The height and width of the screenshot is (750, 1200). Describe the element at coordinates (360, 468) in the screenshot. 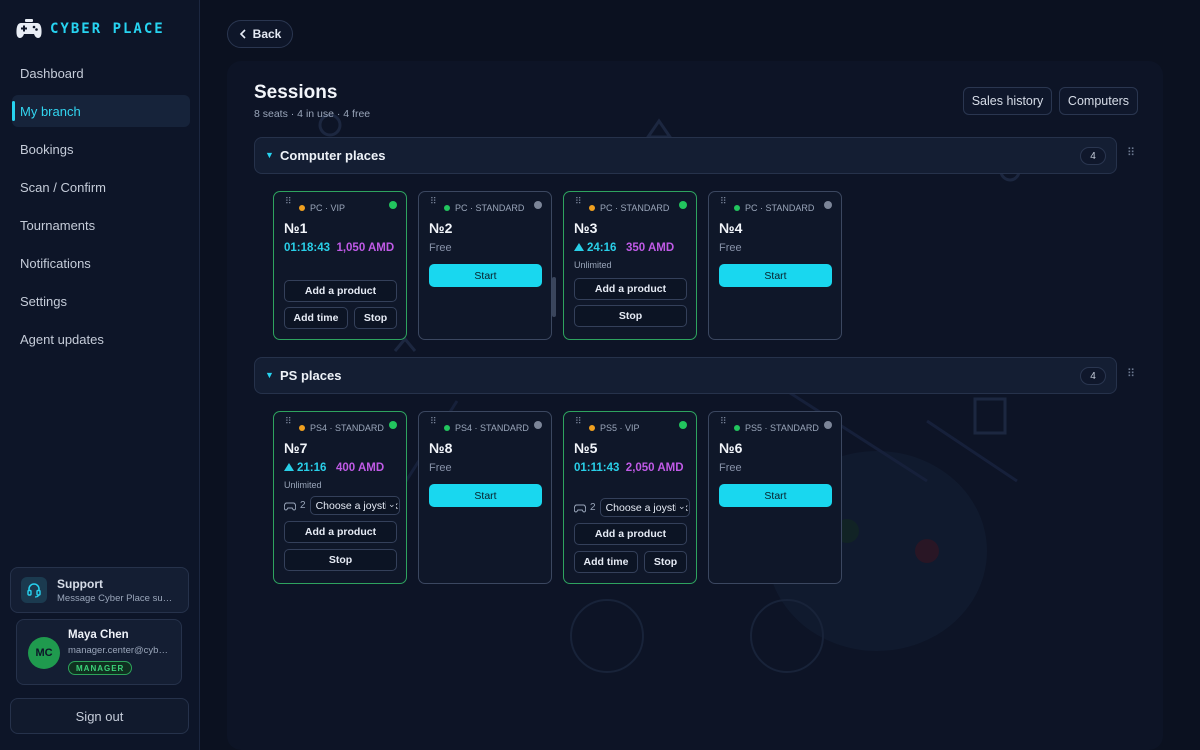

I see `session-price: 400 AMD` at that location.